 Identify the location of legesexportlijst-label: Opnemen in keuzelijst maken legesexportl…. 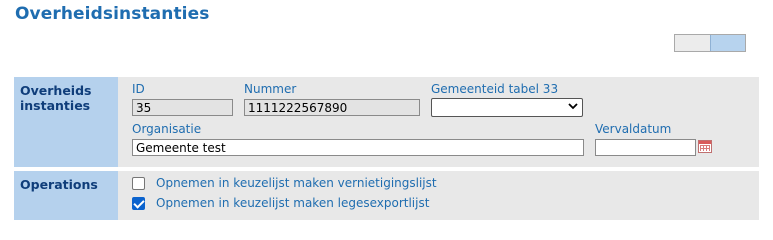
(293, 203).